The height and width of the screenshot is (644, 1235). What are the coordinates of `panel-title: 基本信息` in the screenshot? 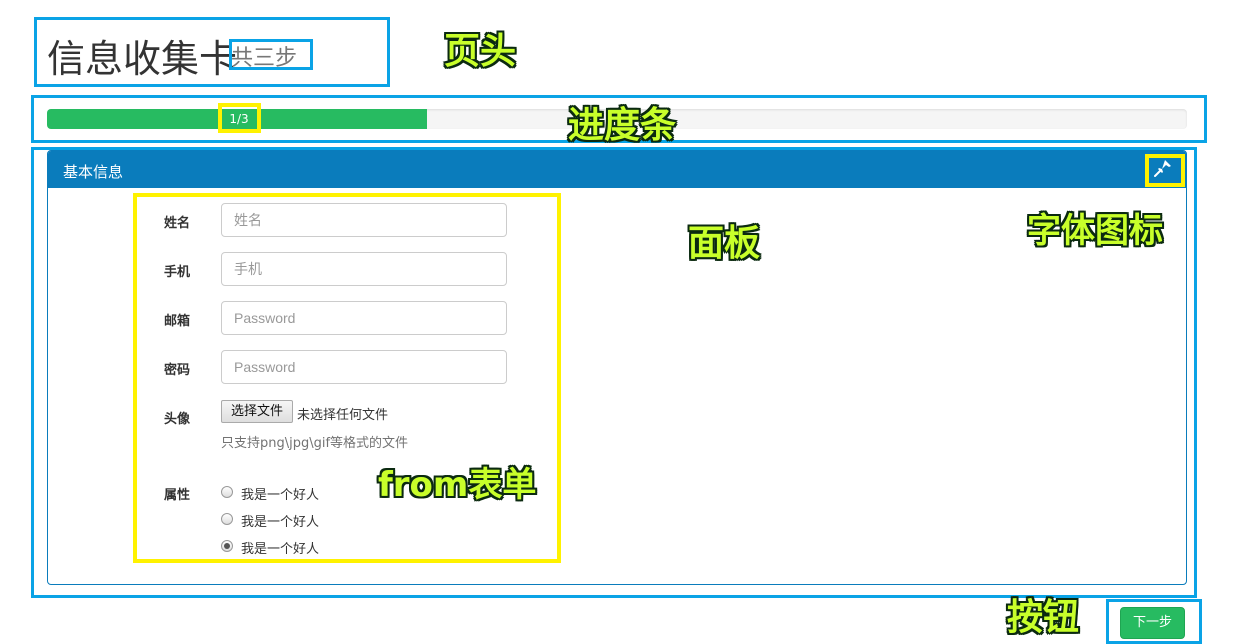 It's located at (93, 172).